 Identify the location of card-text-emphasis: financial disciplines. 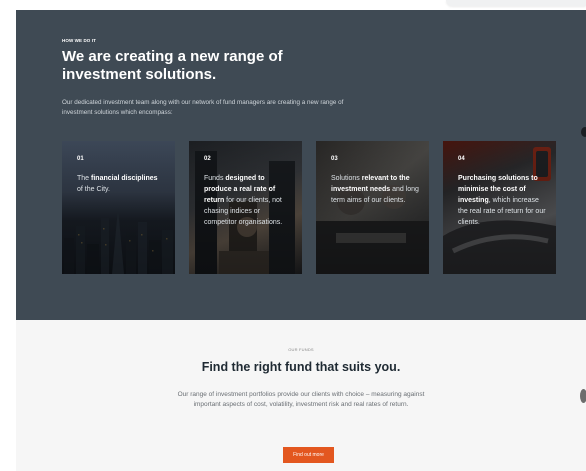
(124, 178).